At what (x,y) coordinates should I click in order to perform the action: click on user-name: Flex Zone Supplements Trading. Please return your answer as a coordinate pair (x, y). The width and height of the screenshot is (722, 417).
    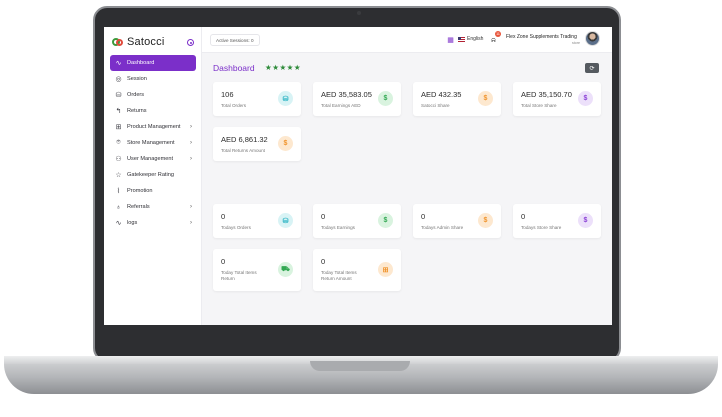
    Looking at the image, I should click on (541, 37).